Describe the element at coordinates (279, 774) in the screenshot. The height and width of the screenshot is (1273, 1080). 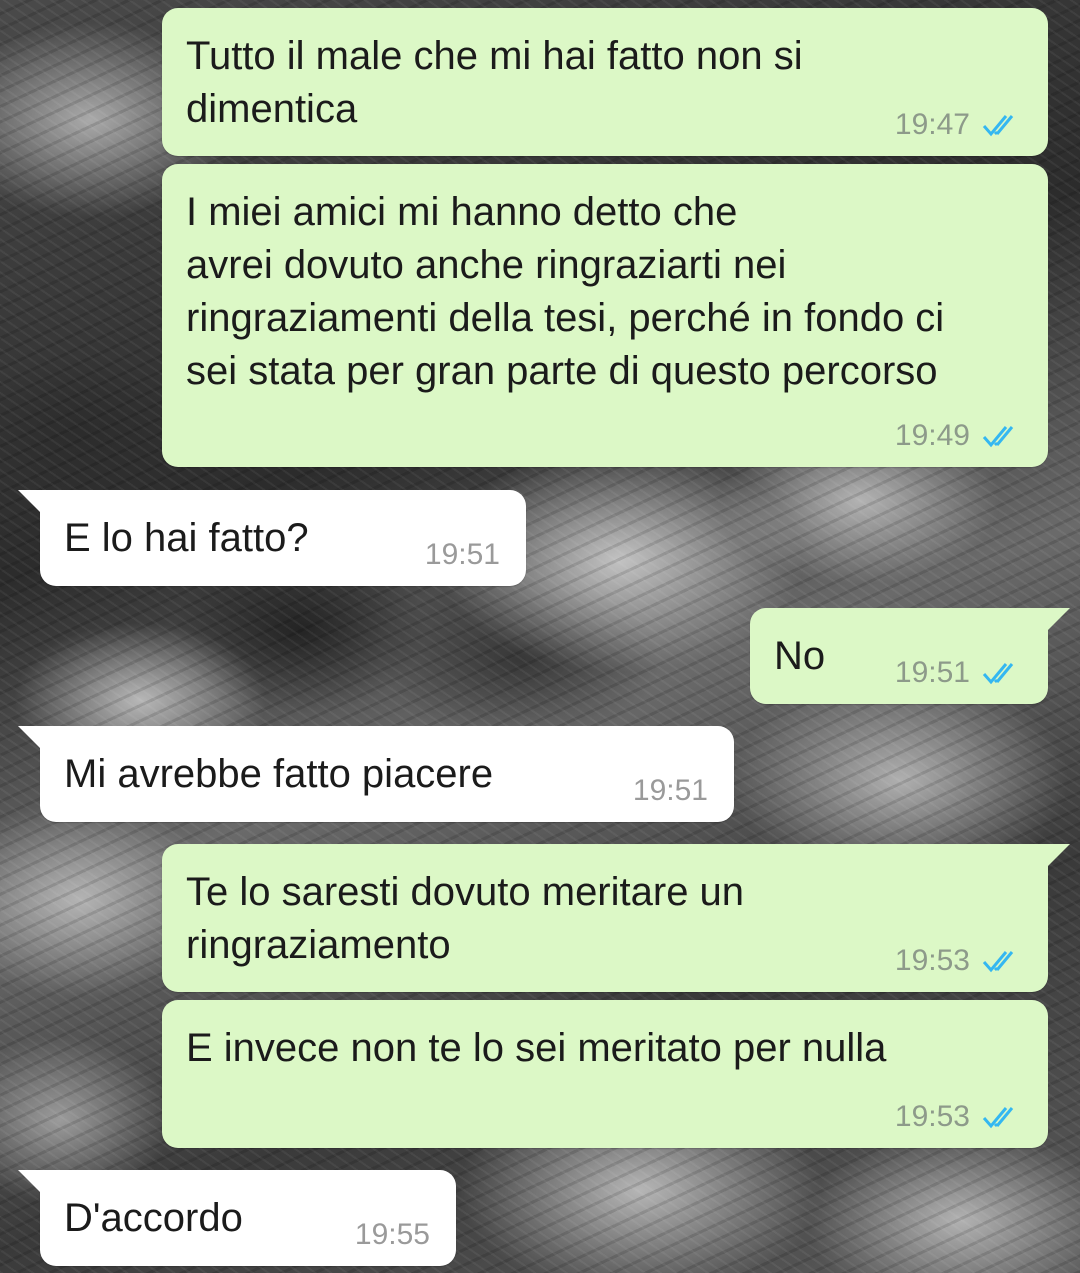
I see `message-text: Mi avrebbe fatto piacere` at that location.